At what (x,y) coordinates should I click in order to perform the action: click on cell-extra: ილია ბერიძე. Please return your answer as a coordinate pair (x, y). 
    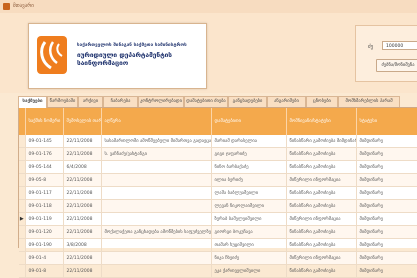
    Looking at the image, I should click on (249, 180).